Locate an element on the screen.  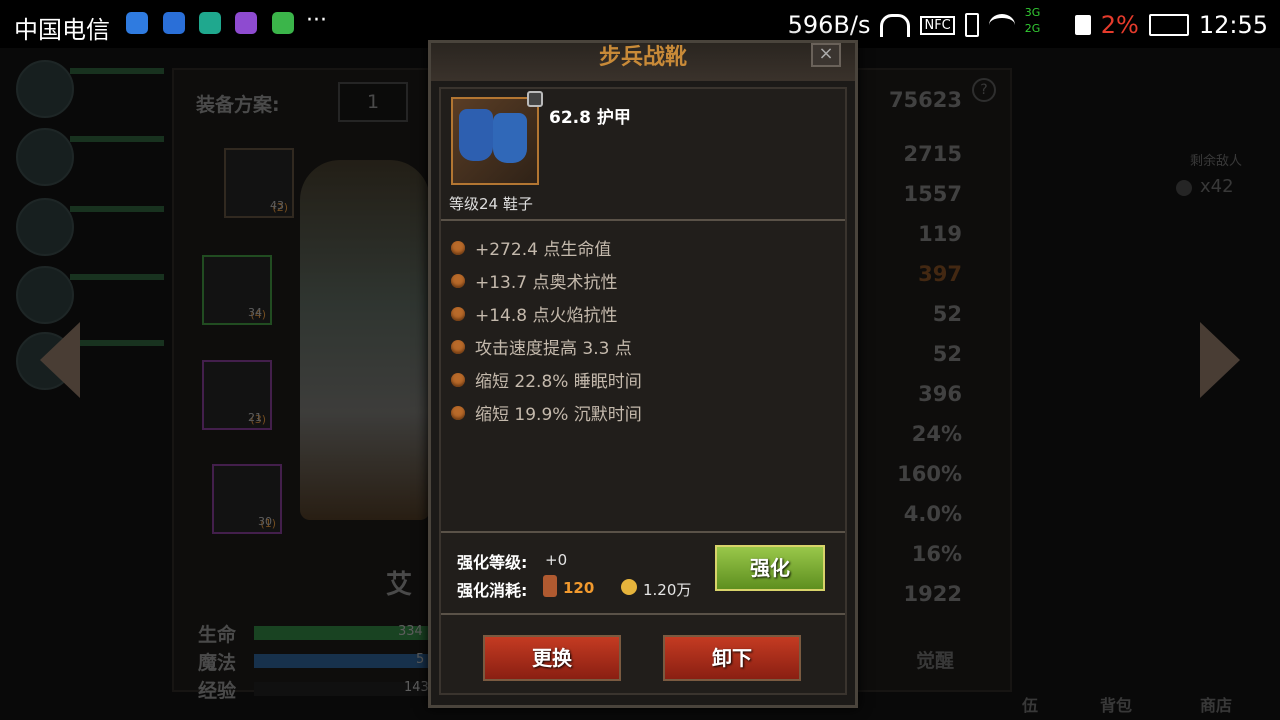
vibrate-icon is located at coordinates (971, 25).